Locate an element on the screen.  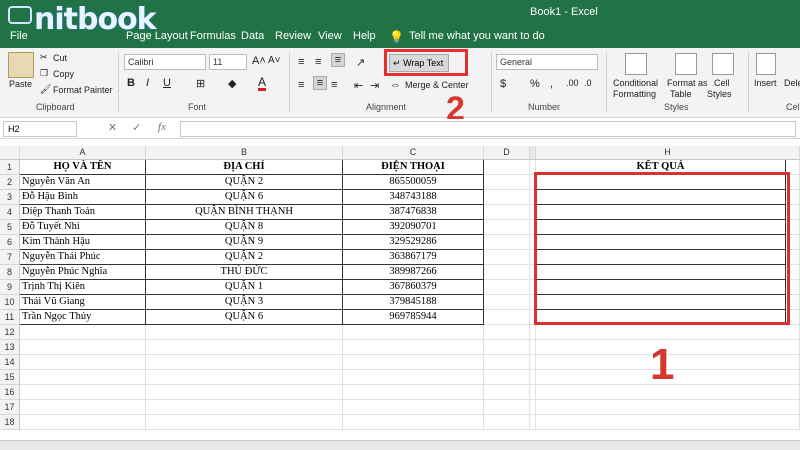
row-header: 12 is located at coordinates (10, 332).